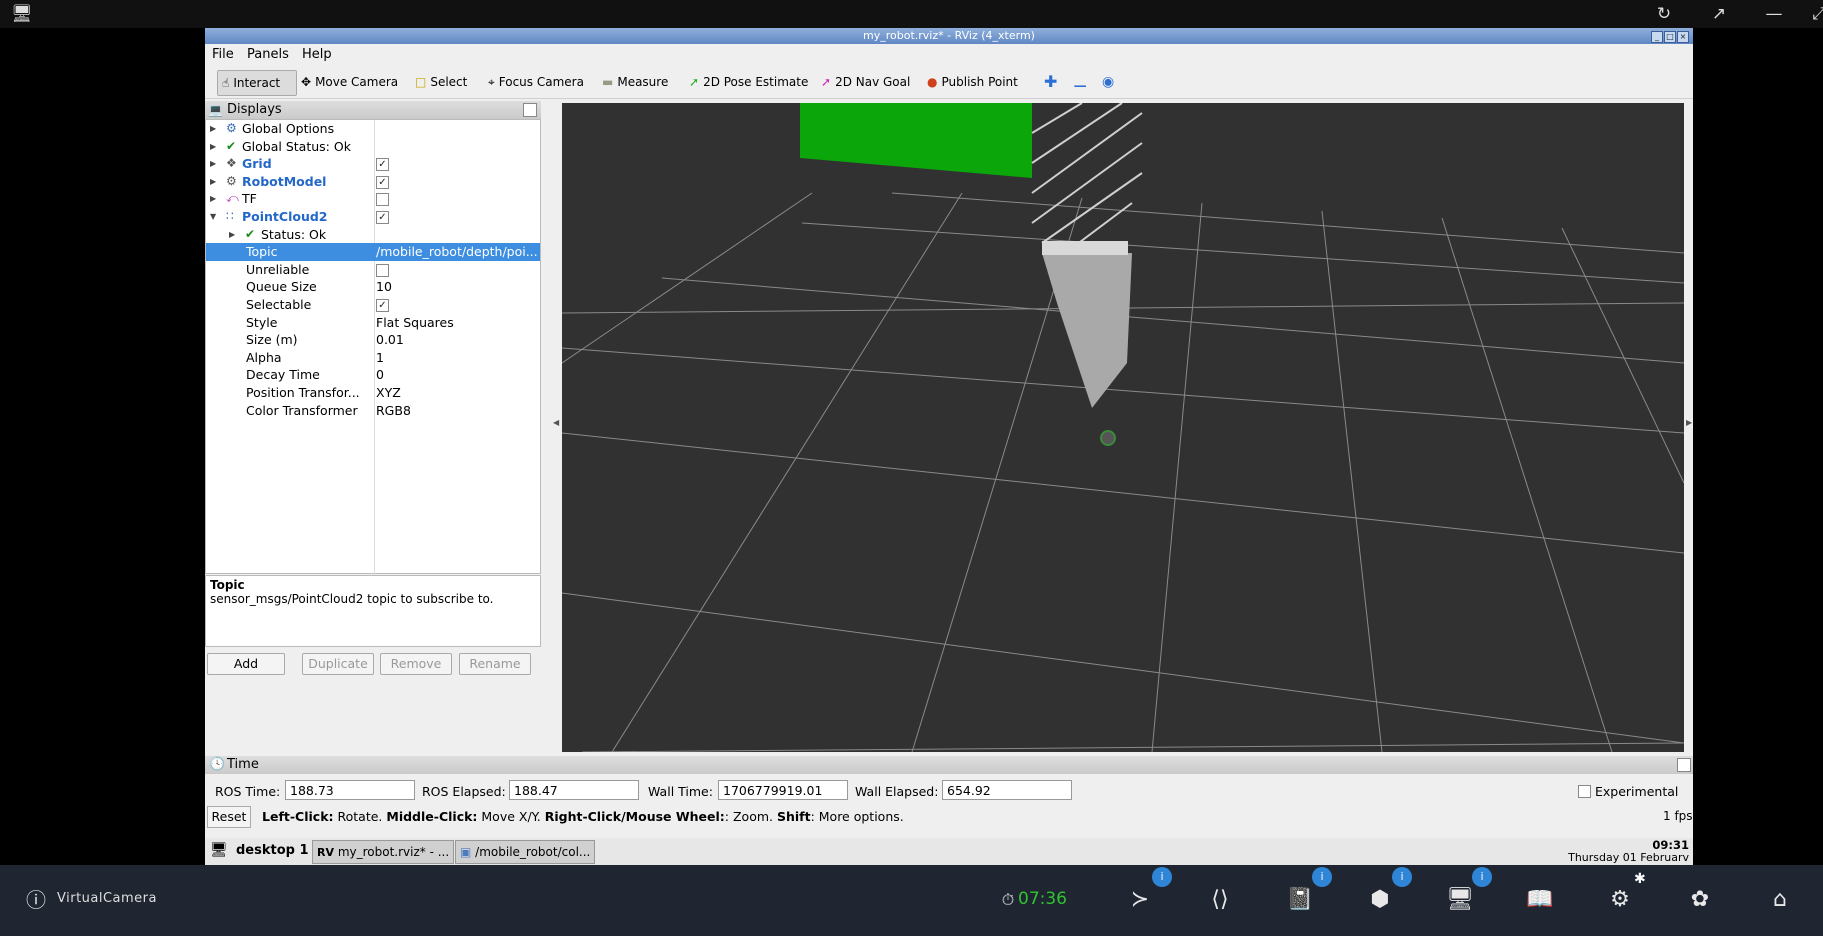  What do you see at coordinates (373, 375) in the screenshot?
I see `property-decay-time: Decay Time 0` at bounding box center [373, 375].